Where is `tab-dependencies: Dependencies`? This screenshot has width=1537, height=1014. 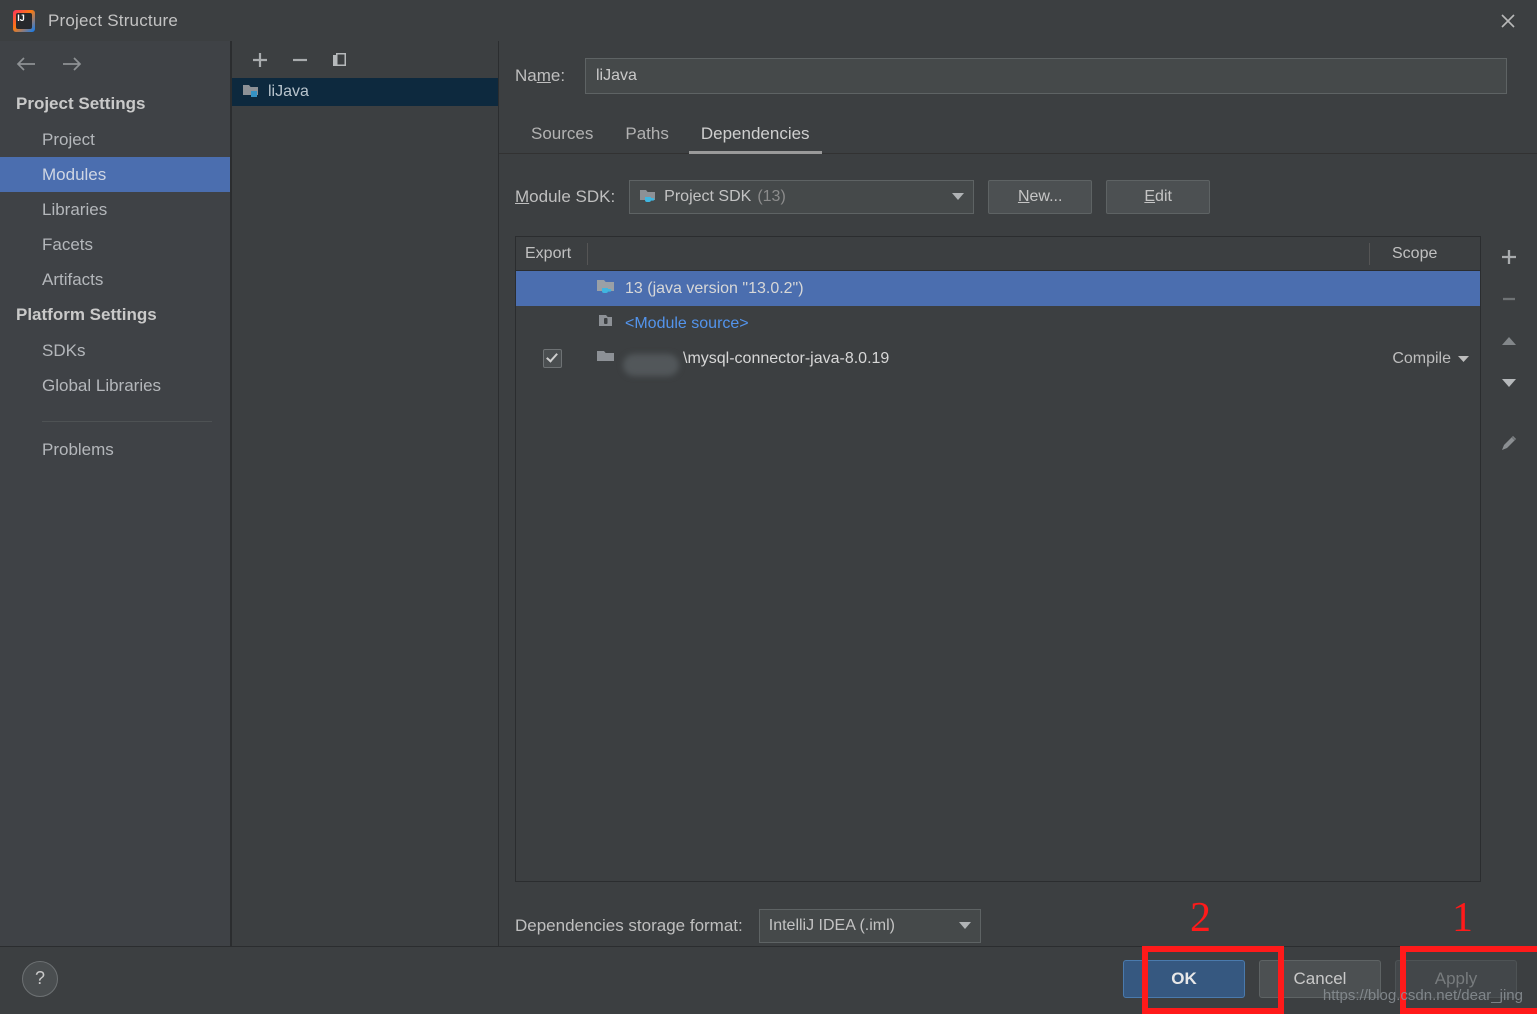 tab-dependencies: Dependencies is located at coordinates (755, 137).